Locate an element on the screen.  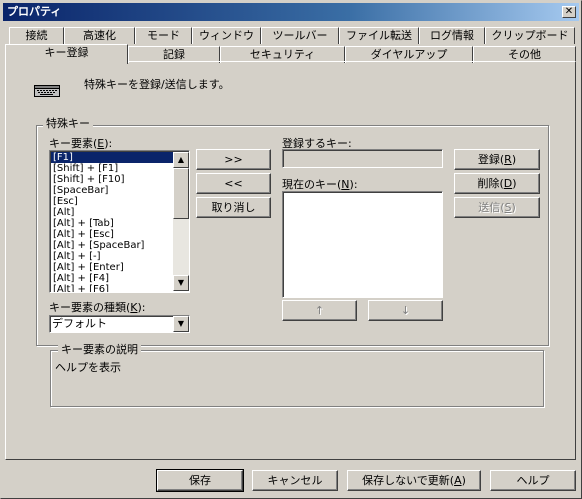
save-button: 保存 is located at coordinates (200, 480).